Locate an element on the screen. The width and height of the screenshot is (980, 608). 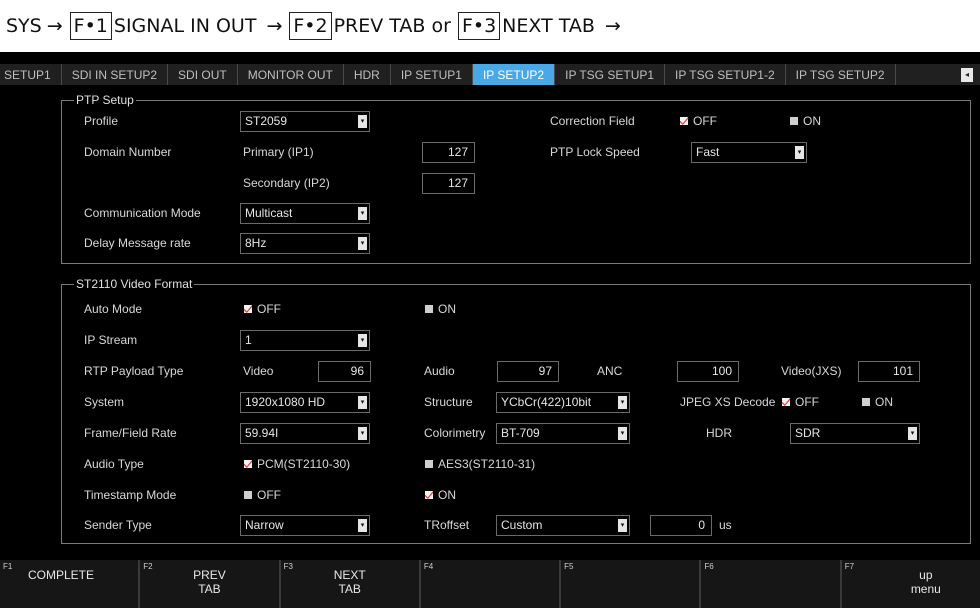
structure-value: YCbCr(422)10bit is located at coordinates (546, 402).